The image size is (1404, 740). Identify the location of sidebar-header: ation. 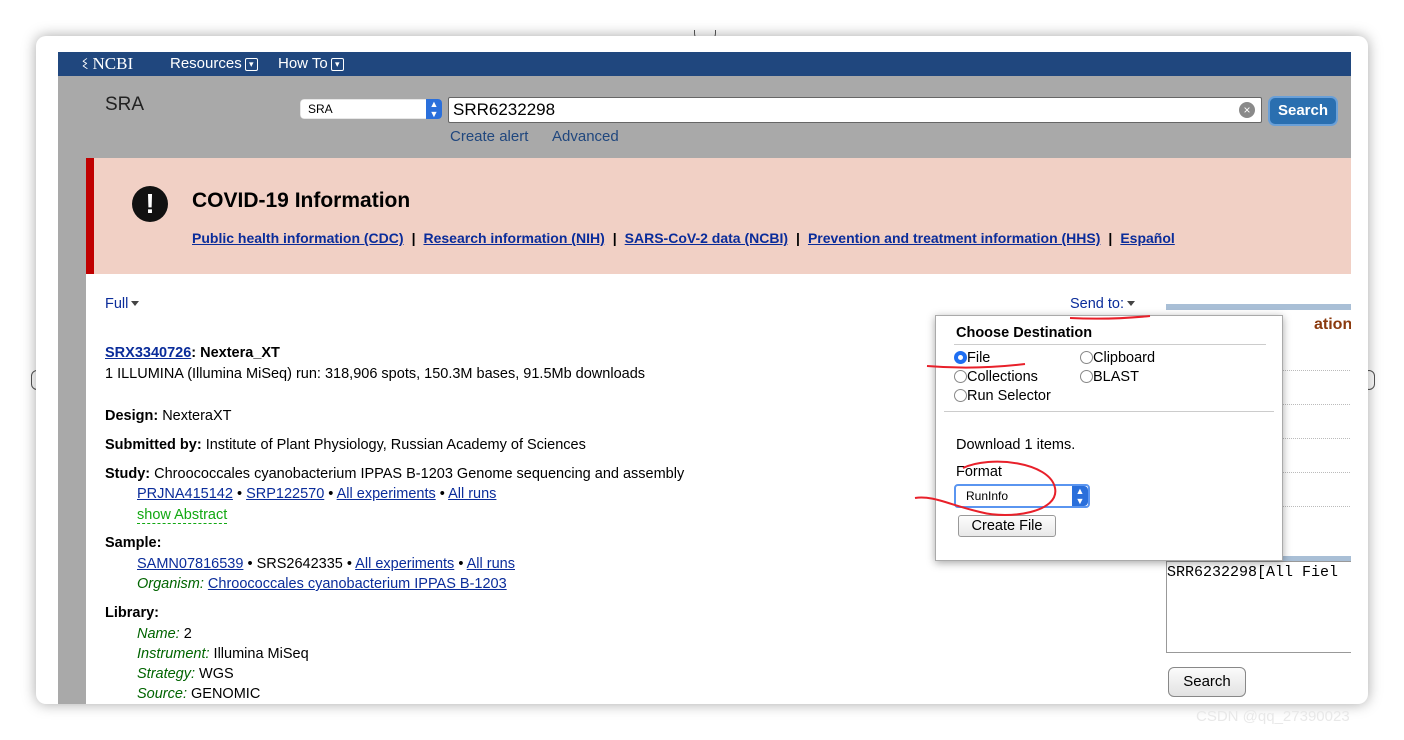
(1332, 324).